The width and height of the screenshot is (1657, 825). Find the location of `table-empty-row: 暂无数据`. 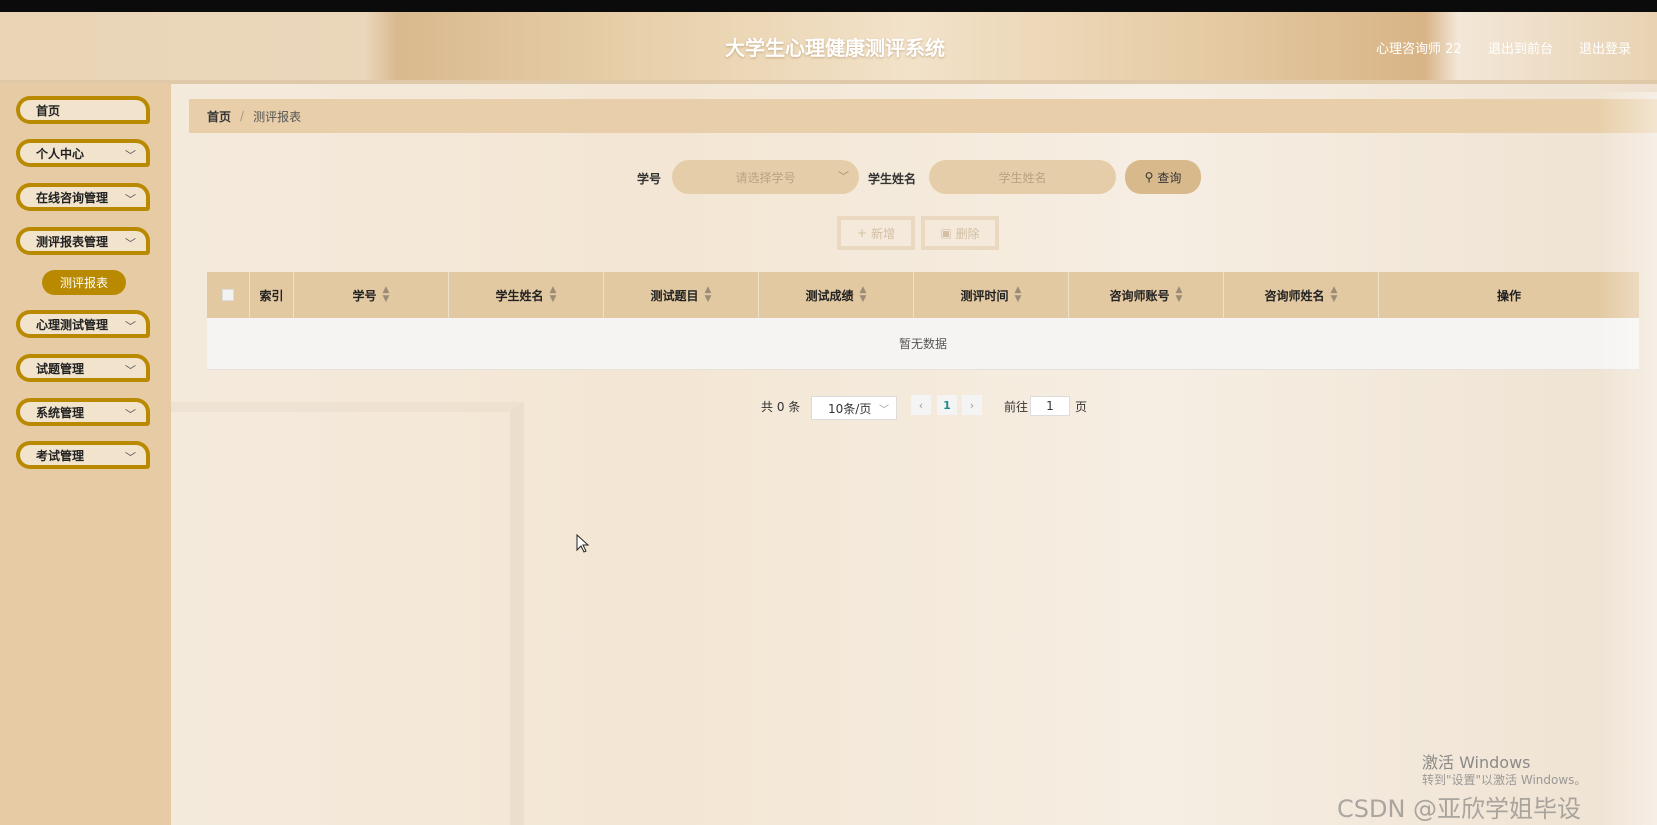

table-empty-row: 暂无数据 is located at coordinates (923, 344).